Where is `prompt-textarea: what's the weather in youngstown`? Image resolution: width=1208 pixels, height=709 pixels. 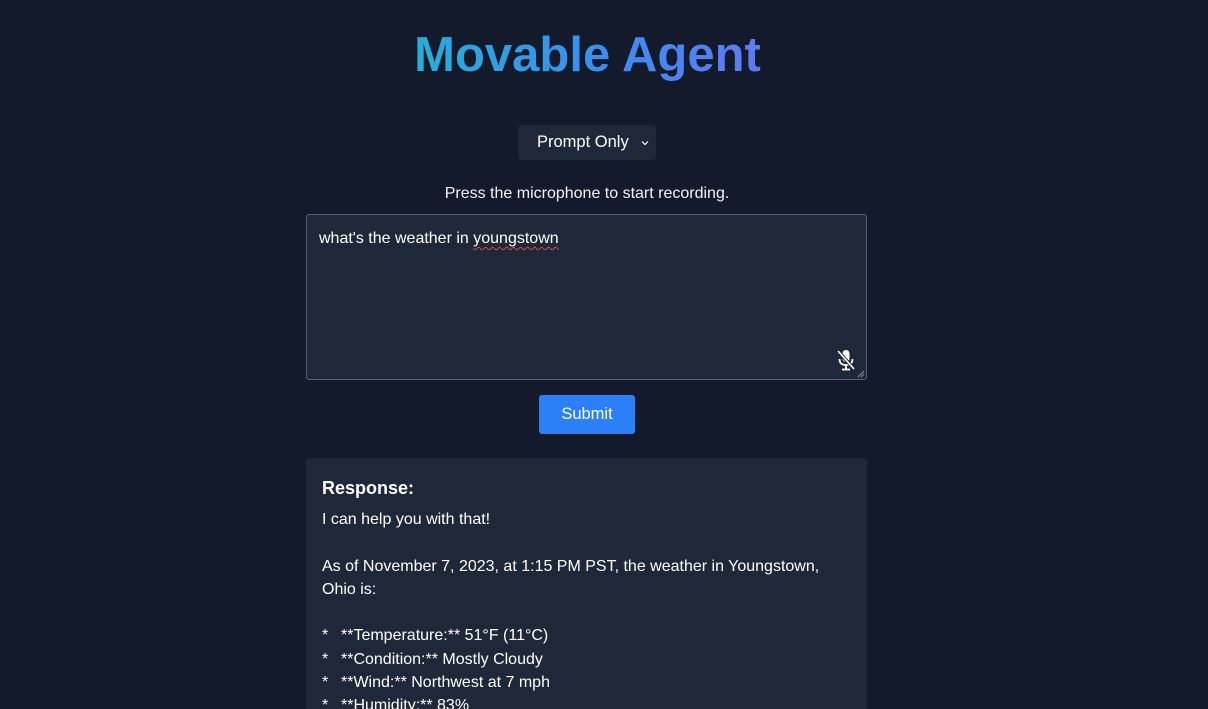
prompt-textarea: what's the weather in youngstown is located at coordinates (586, 297).